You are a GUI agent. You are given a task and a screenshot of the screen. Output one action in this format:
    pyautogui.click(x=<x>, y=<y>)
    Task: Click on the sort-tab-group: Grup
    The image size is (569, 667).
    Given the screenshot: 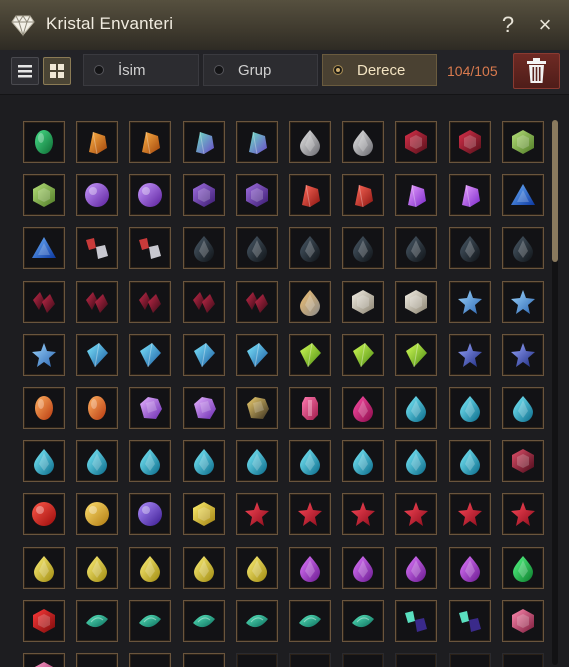 What is the action you would take?
    pyautogui.click(x=260, y=70)
    